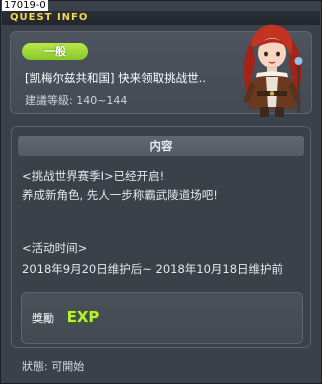 Image resolution: width=322 pixels, height=384 pixels. I want to click on npc-portrait, so click(273, 70).